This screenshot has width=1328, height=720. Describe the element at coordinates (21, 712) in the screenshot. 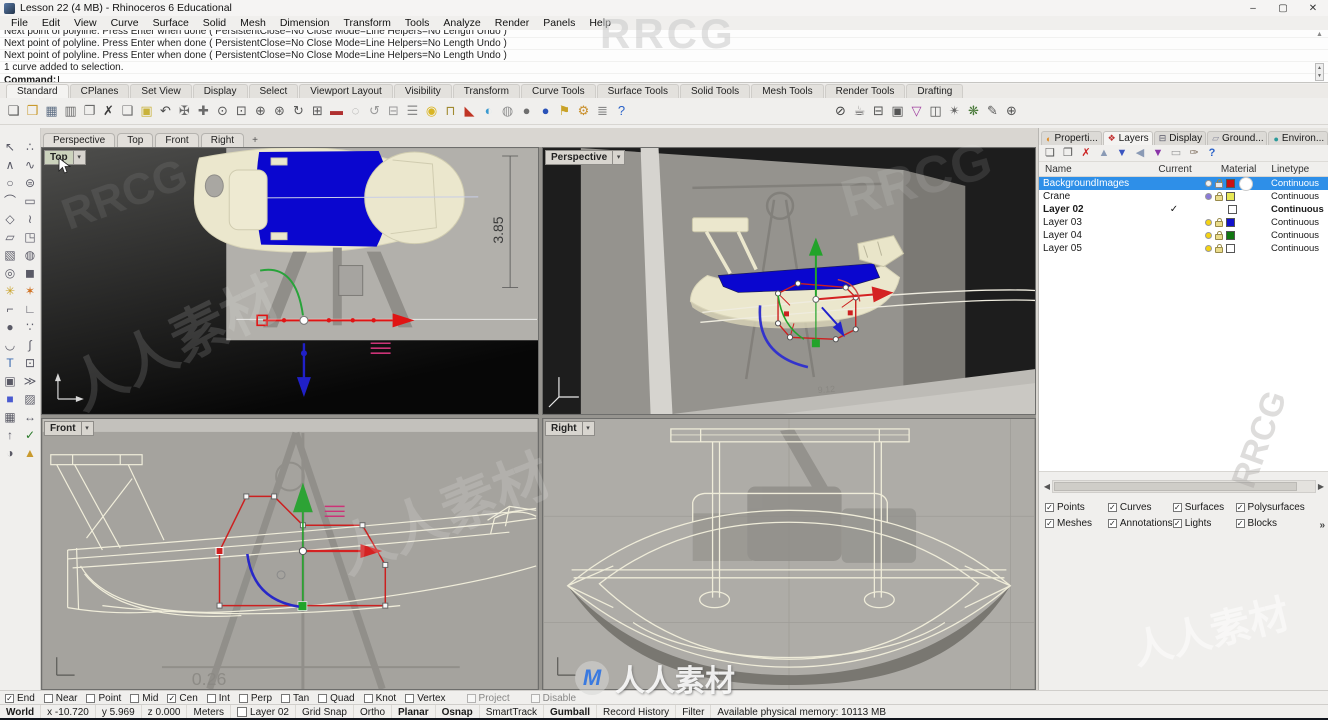

I see `coordinate-system: World` at that location.